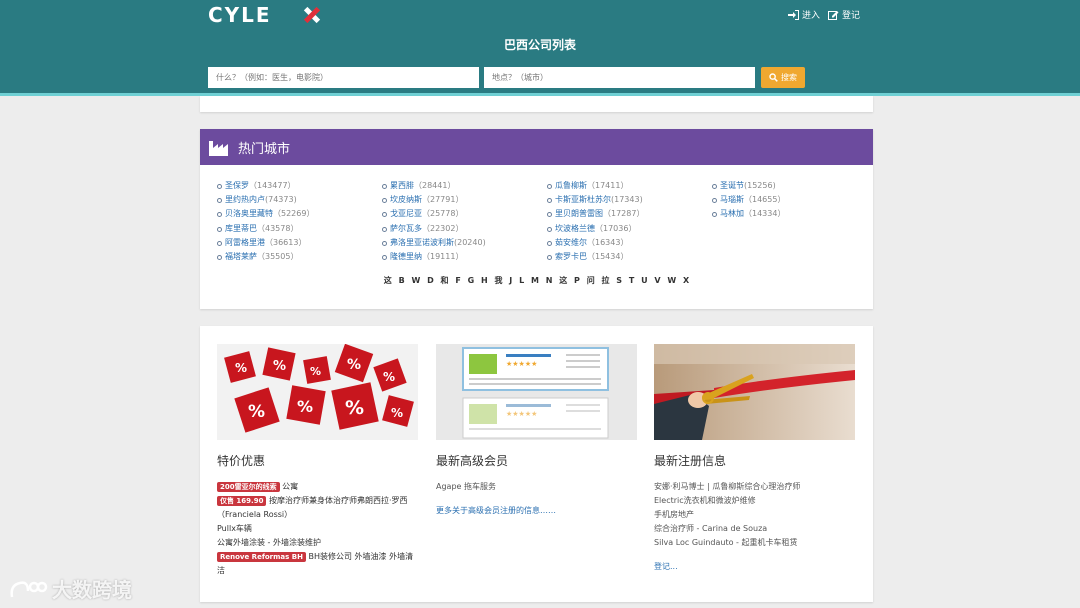  I want to click on deal-item: 公寓外墙涂装 - 外墙涂装维护, so click(317, 543).